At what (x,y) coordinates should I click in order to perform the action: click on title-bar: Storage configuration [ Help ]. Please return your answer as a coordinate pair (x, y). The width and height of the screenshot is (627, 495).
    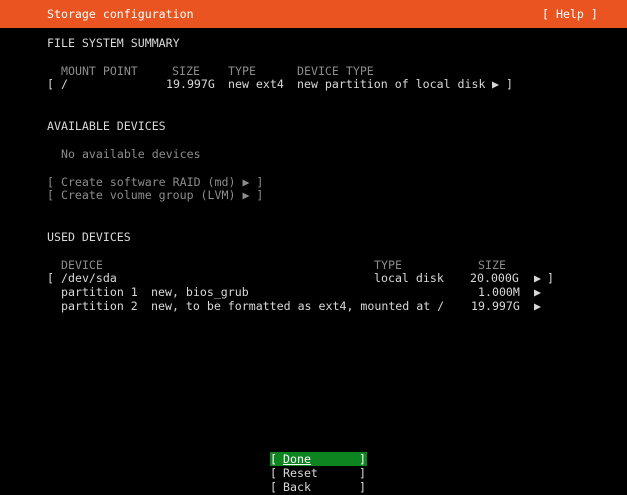
    Looking at the image, I should click on (313, 14).